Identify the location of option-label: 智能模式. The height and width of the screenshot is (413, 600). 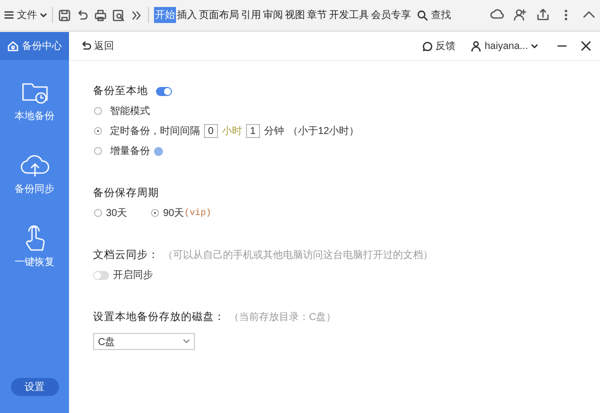
(130, 111).